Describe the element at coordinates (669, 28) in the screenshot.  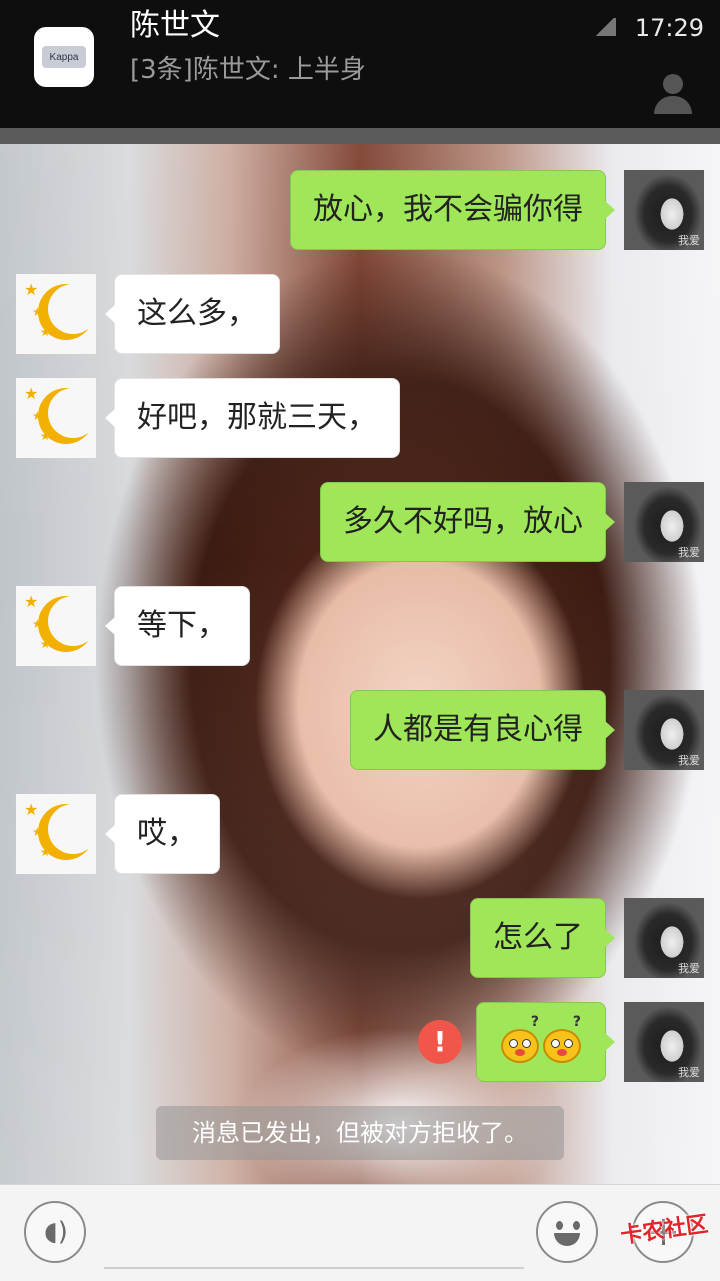
I see `status-time: 17:29` at that location.